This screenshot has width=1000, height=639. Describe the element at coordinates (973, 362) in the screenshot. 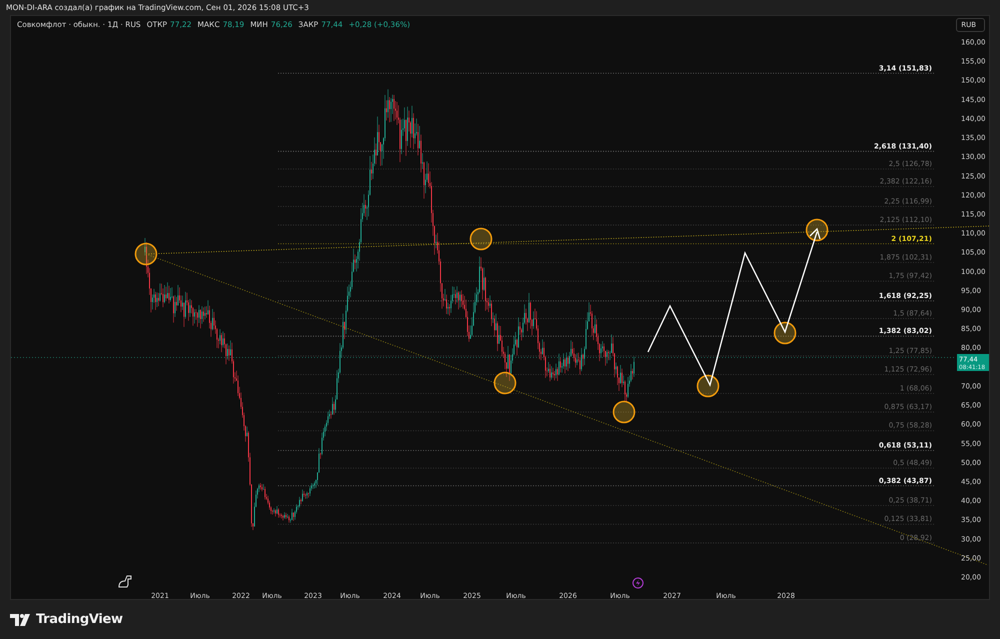

I see `last-price-tag` at that location.